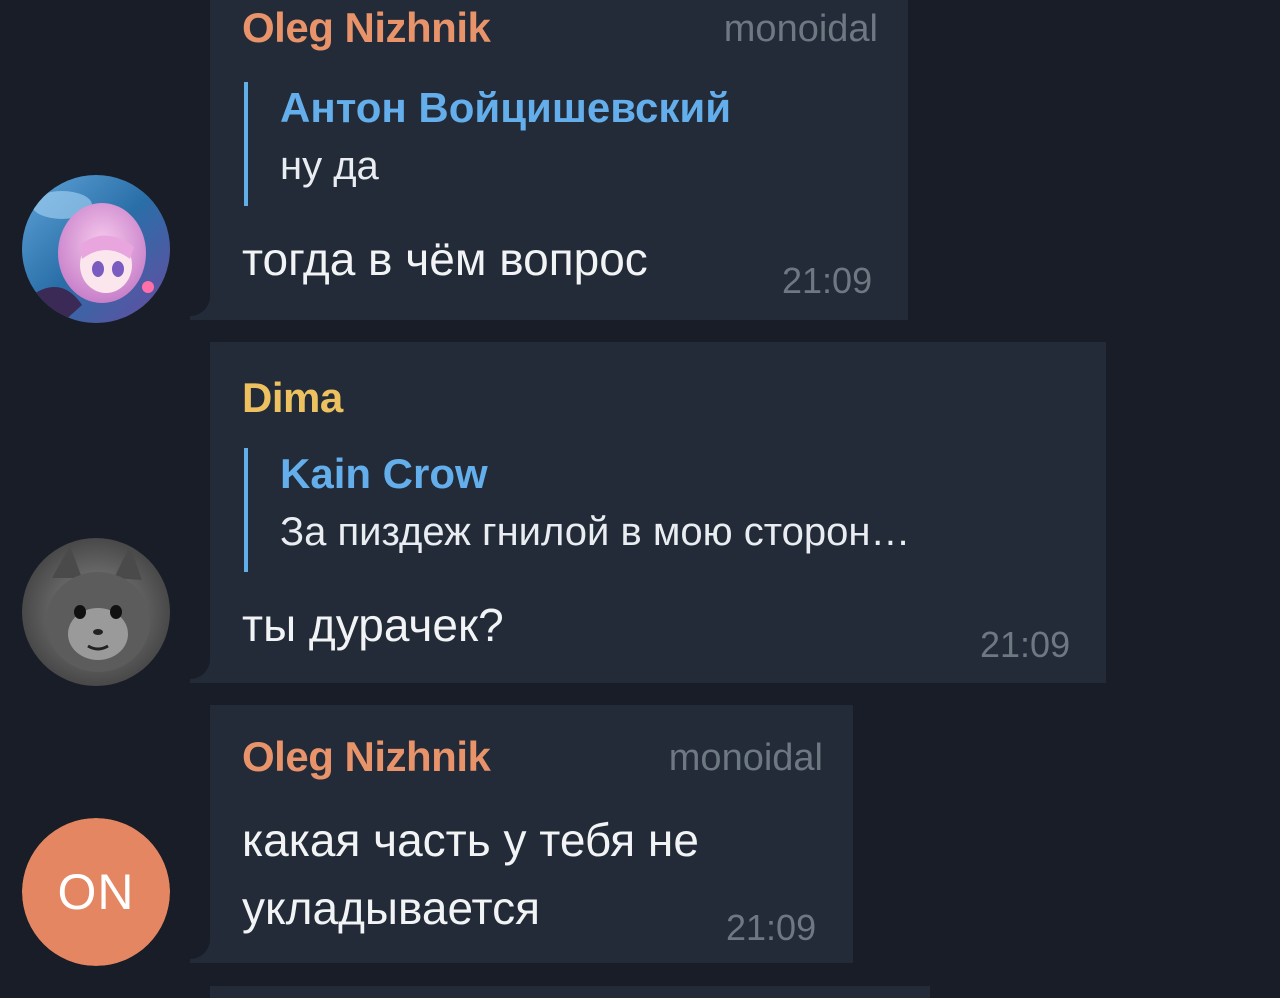 The width and height of the screenshot is (1280, 998). Describe the element at coordinates (373, 625) in the screenshot. I see `message-text: ты дурачек?` at that location.